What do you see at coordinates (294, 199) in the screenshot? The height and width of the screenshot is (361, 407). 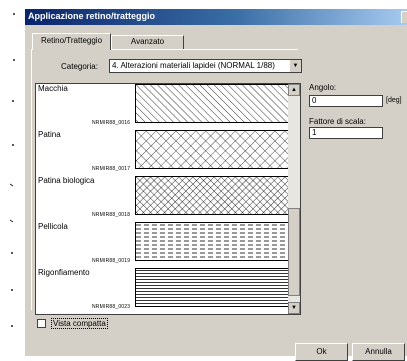 I see `list-scrollbar: ▲ ▼` at bounding box center [294, 199].